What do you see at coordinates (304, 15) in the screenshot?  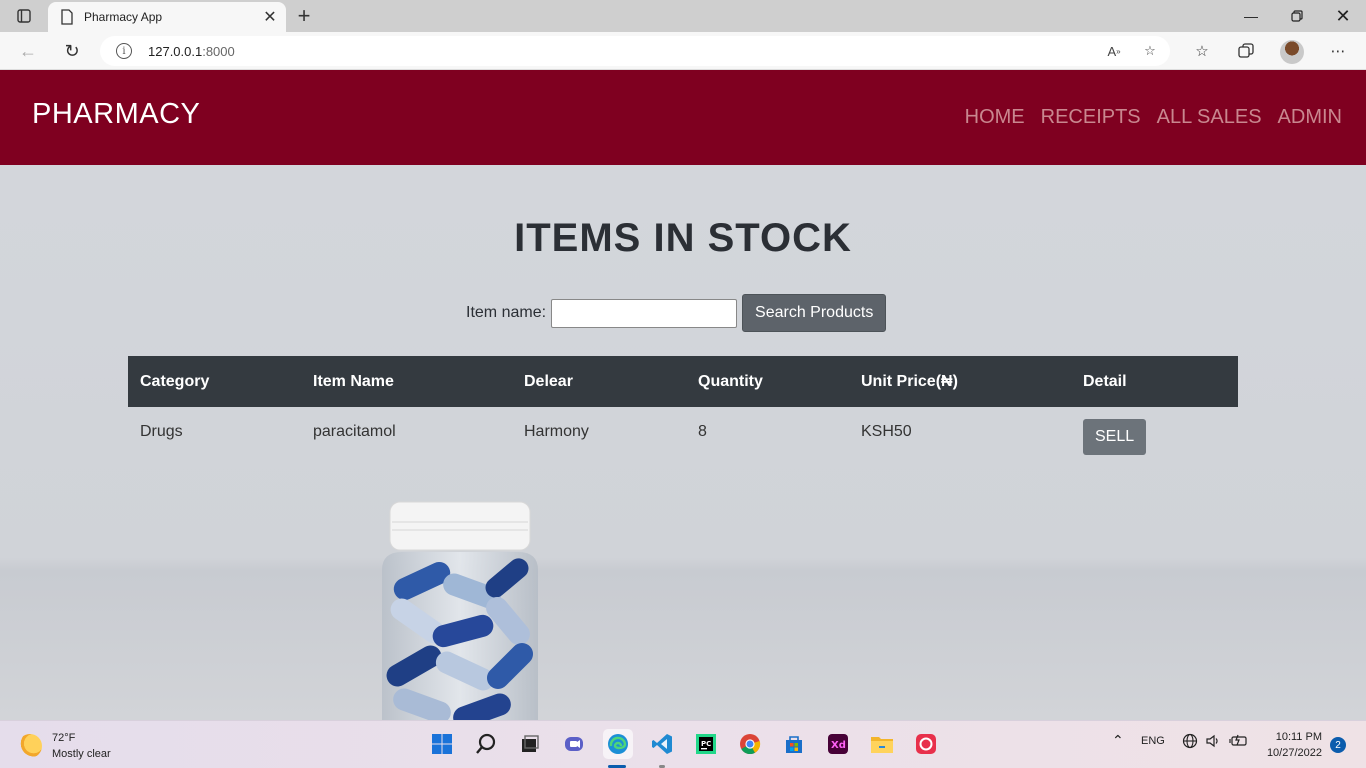 I see `new-tab-icon: +` at bounding box center [304, 15].